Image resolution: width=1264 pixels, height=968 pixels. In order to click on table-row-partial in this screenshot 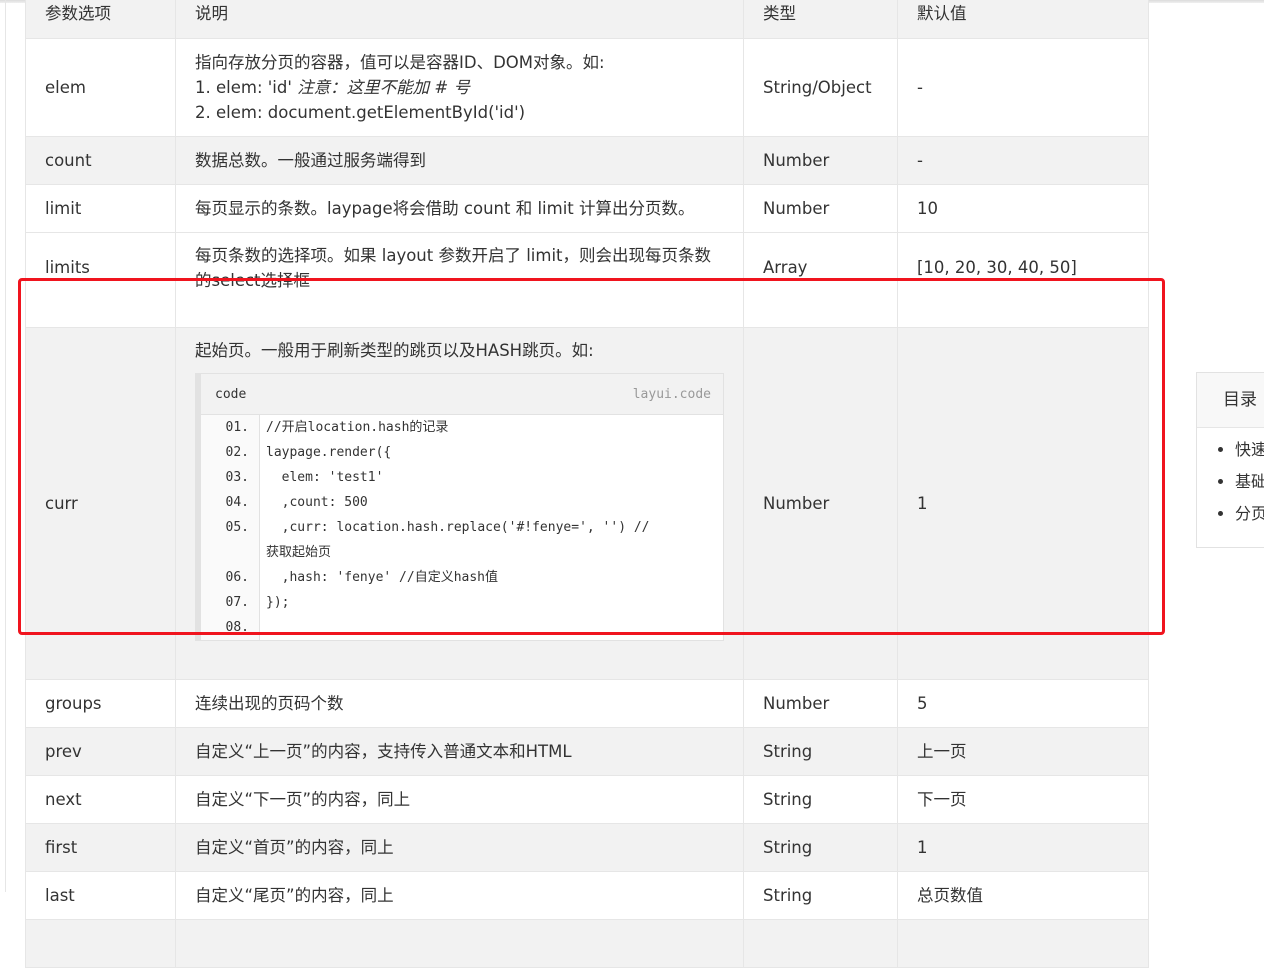, I will do `click(587, 943)`.